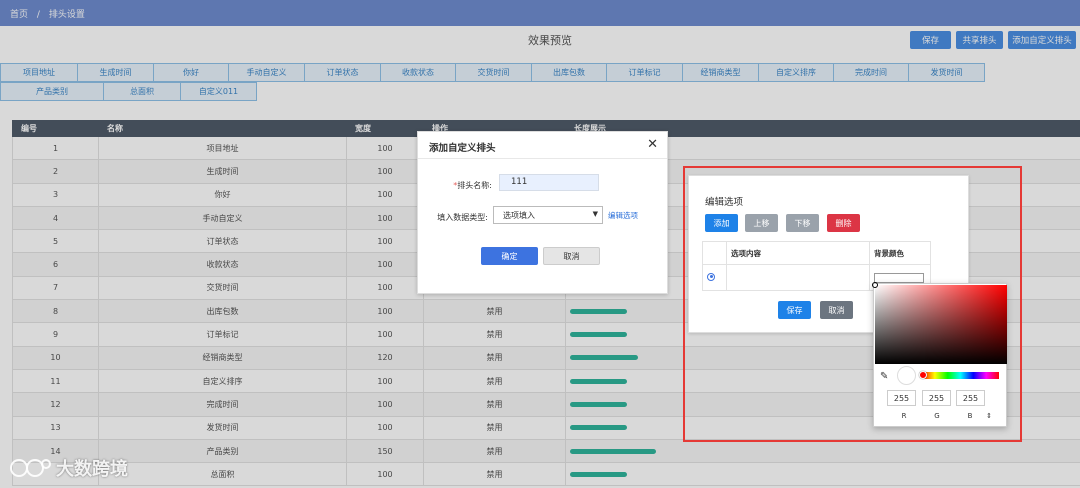  What do you see at coordinates (519, 215) in the screenshot?
I see `data-type-value: 选项填入` at bounding box center [519, 215].